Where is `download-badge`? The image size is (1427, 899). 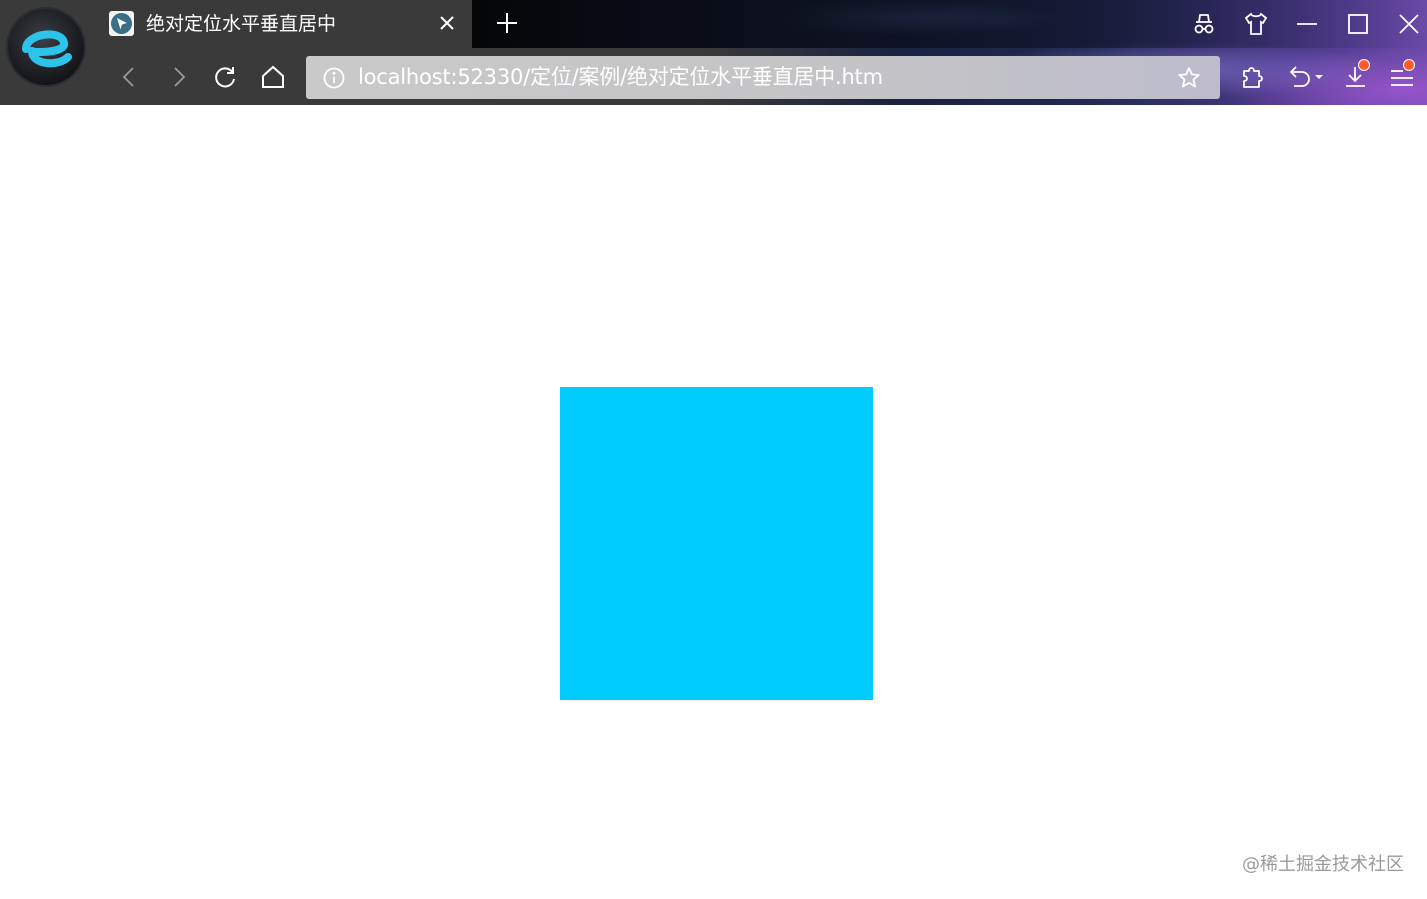 download-badge is located at coordinates (1364, 65).